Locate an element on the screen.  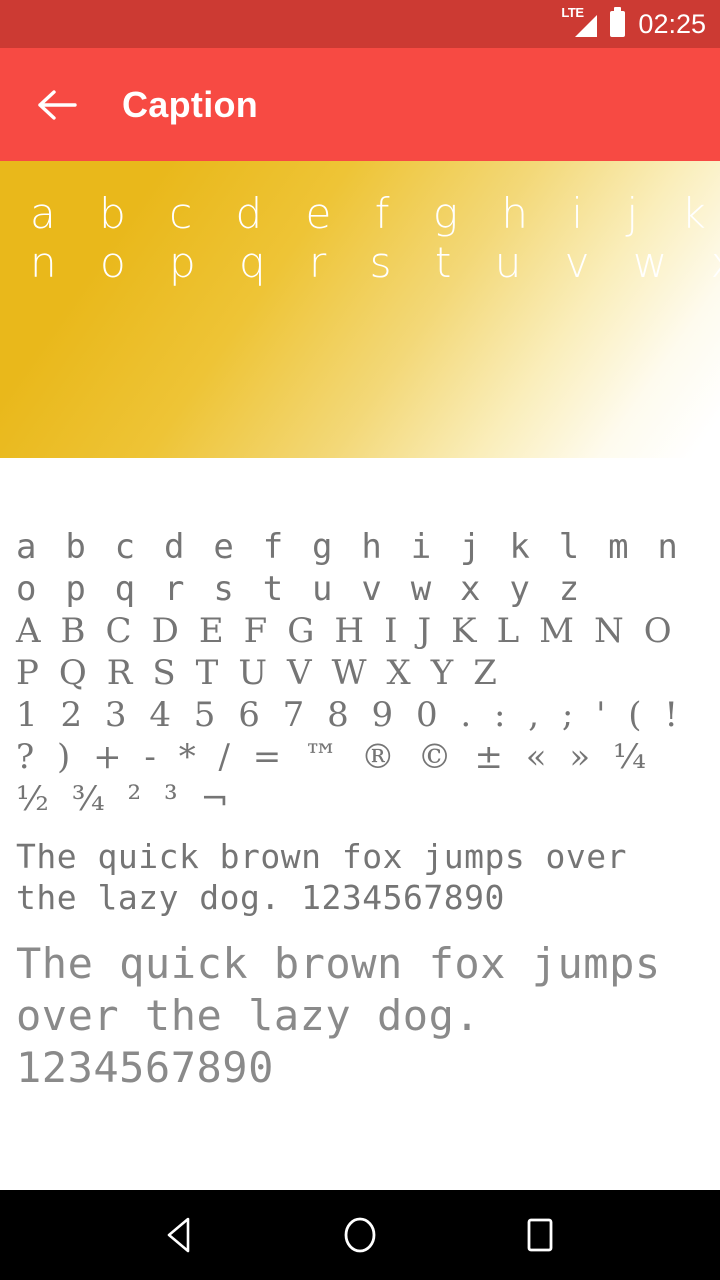
nav-recents-button is located at coordinates (540, 1235).